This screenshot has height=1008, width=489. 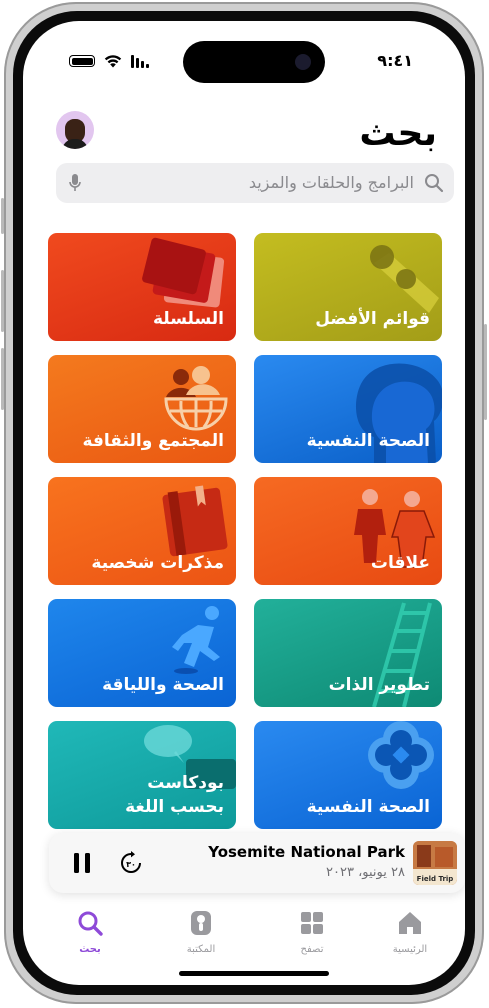 I want to click on artwork-text: Field Trip, so click(x=435, y=879).